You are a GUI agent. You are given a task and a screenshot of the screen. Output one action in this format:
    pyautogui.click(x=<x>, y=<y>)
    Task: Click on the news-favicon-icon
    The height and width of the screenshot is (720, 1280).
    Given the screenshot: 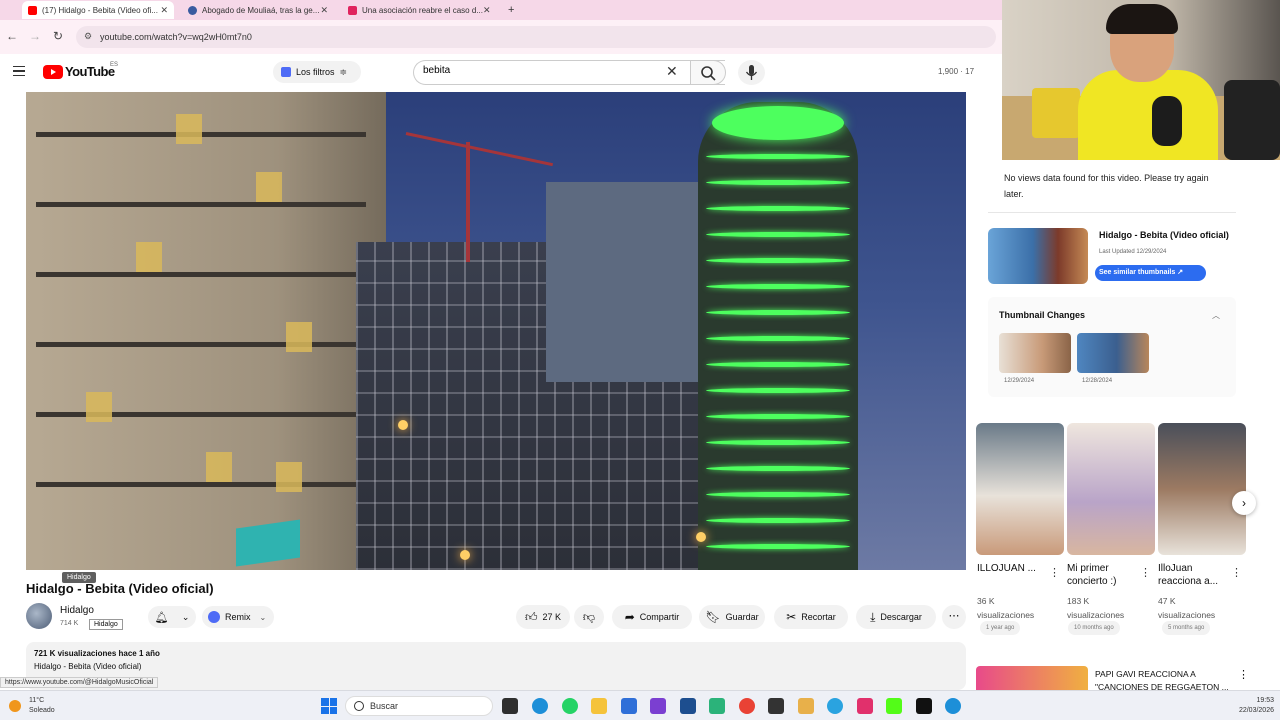 What is the action you would take?
    pyautogui.click(x=192, y=10)
    